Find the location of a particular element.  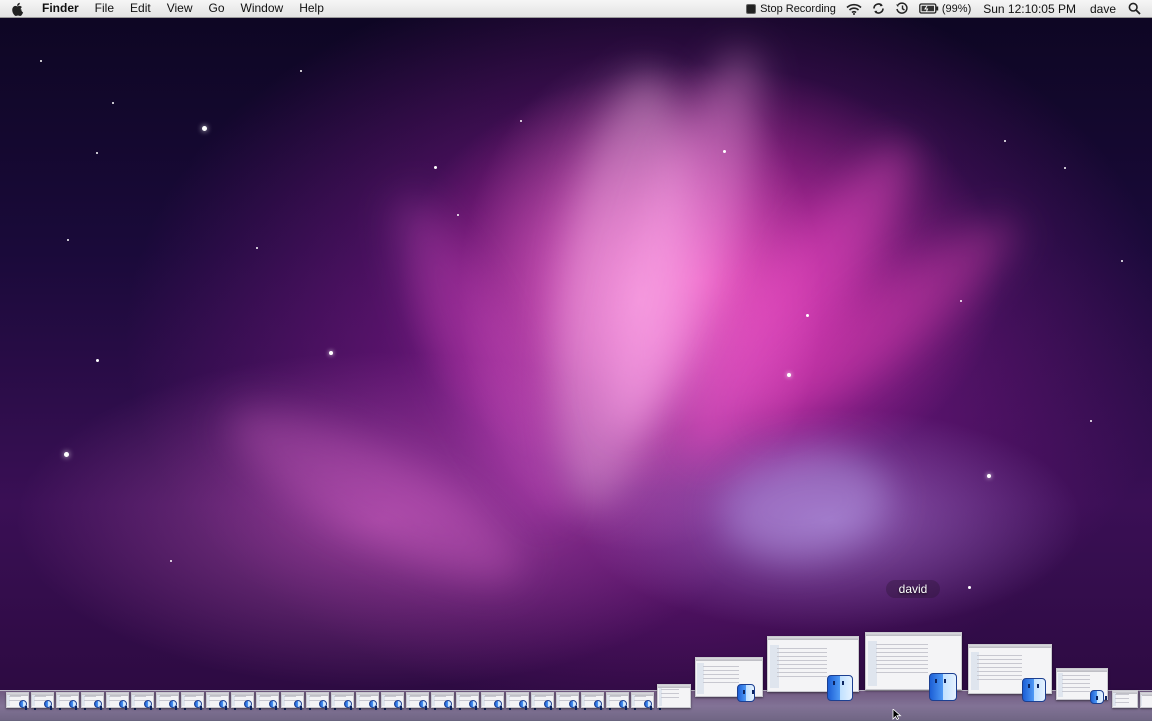

menu-user: dave is located at coordinates (1103, 9).